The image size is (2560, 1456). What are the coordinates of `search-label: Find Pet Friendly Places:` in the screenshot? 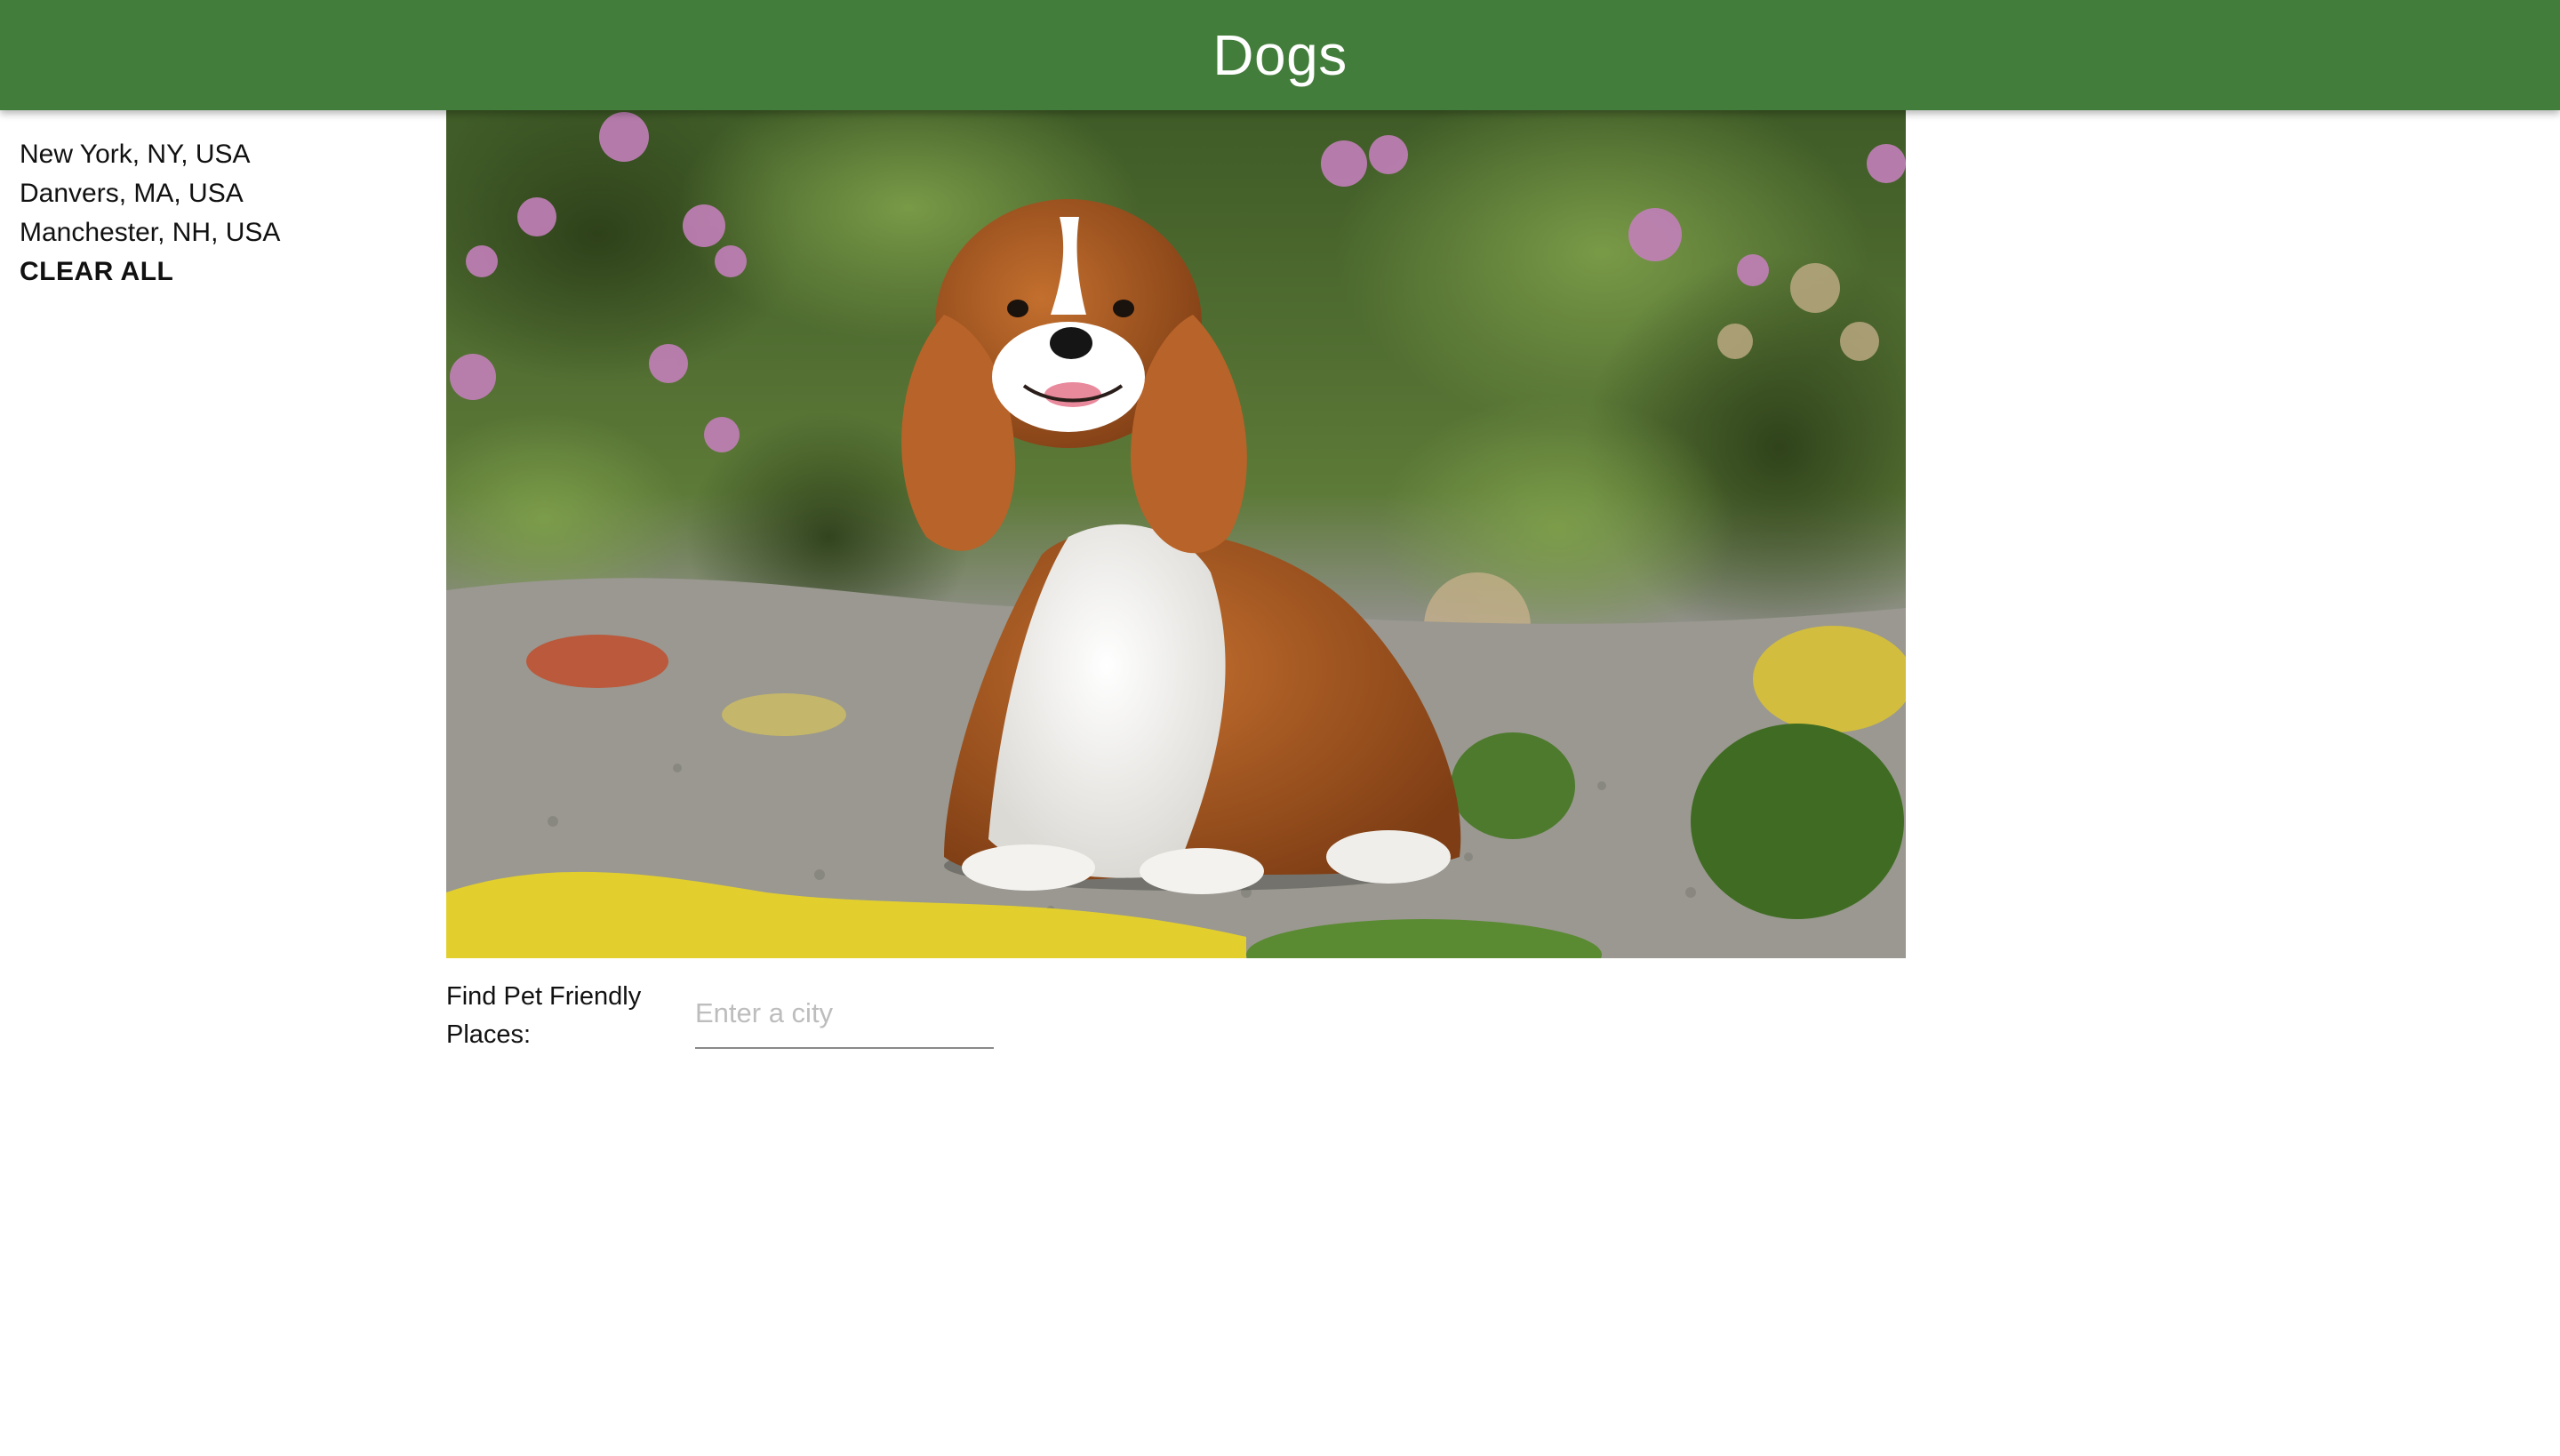 It's located at (544, 1015).